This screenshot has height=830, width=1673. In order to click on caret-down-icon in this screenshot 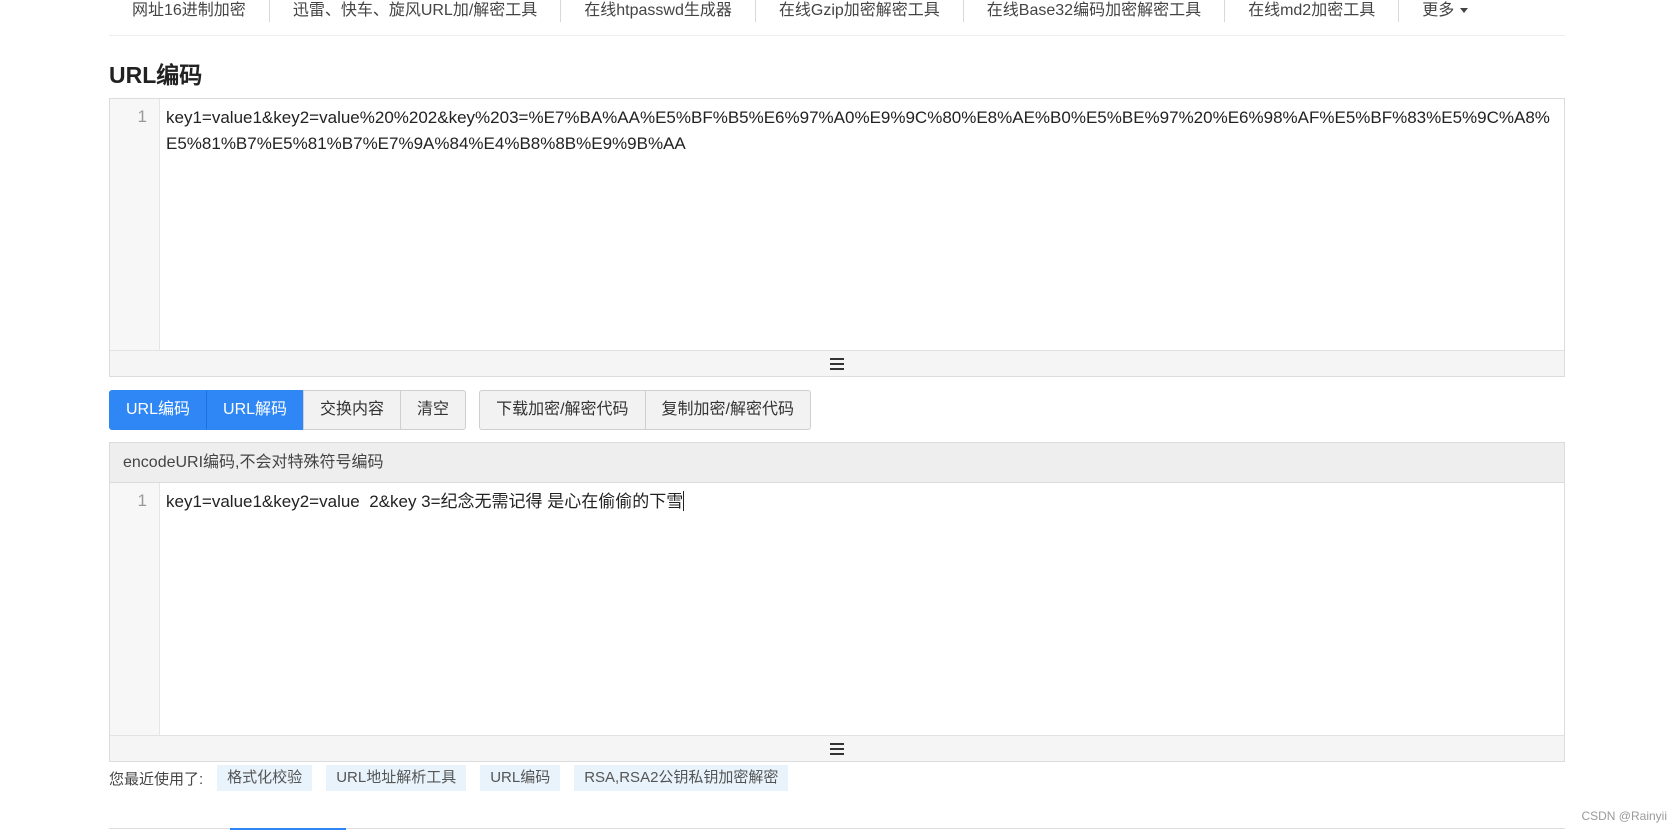, I will do `click(1464, 11)`.